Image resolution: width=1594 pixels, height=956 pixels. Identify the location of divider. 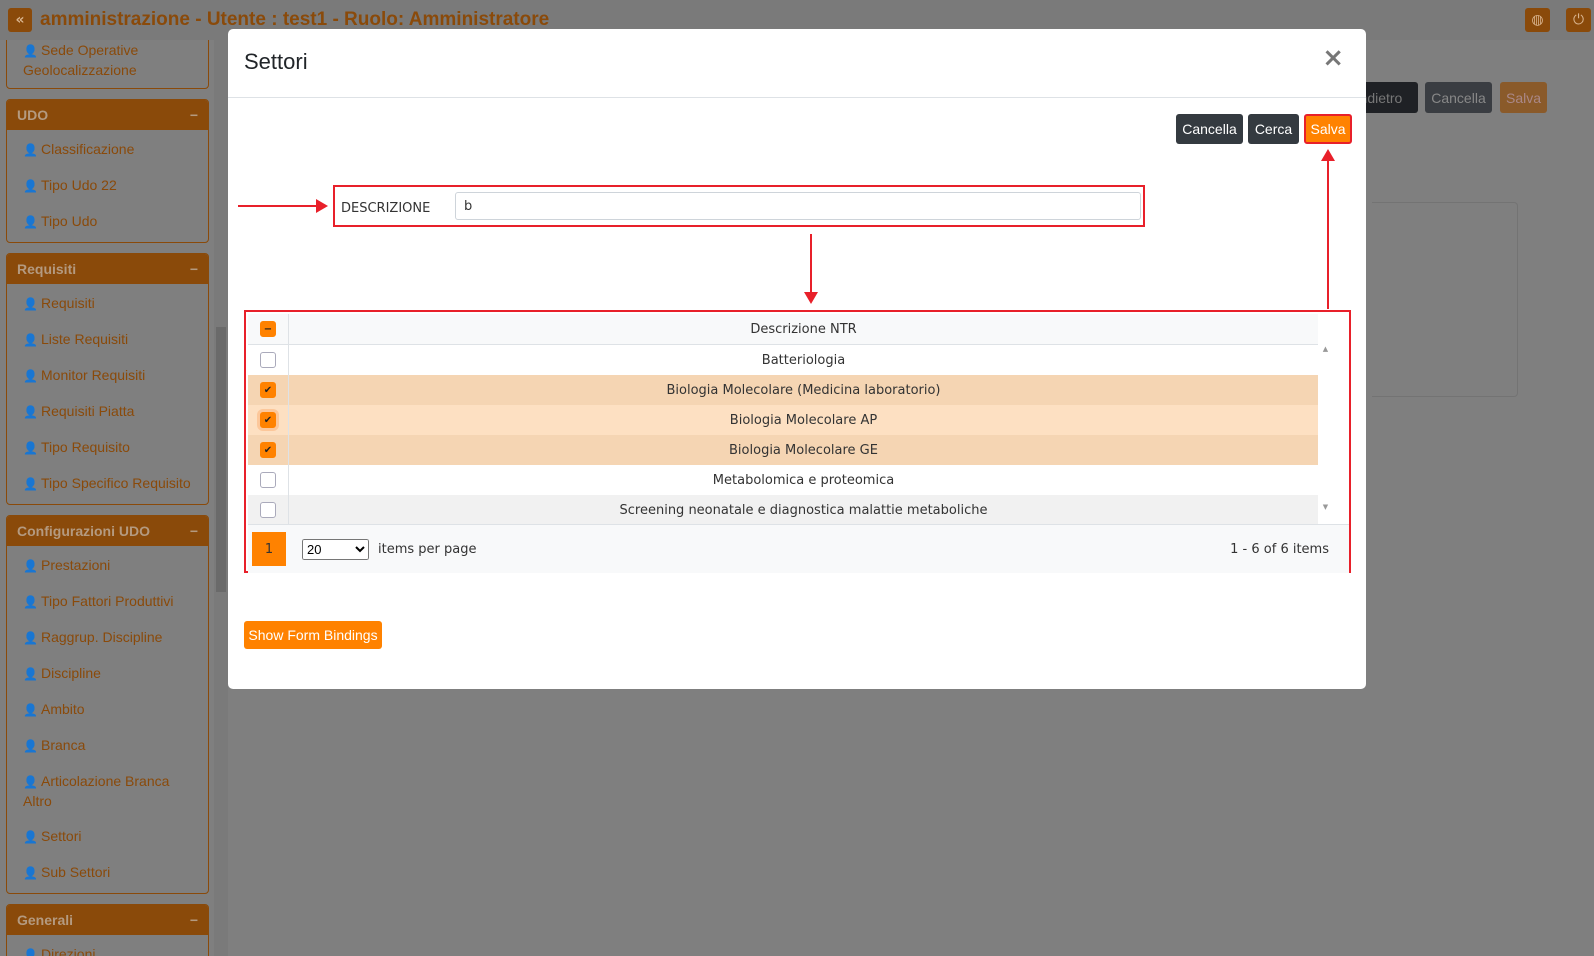
(797, 97).